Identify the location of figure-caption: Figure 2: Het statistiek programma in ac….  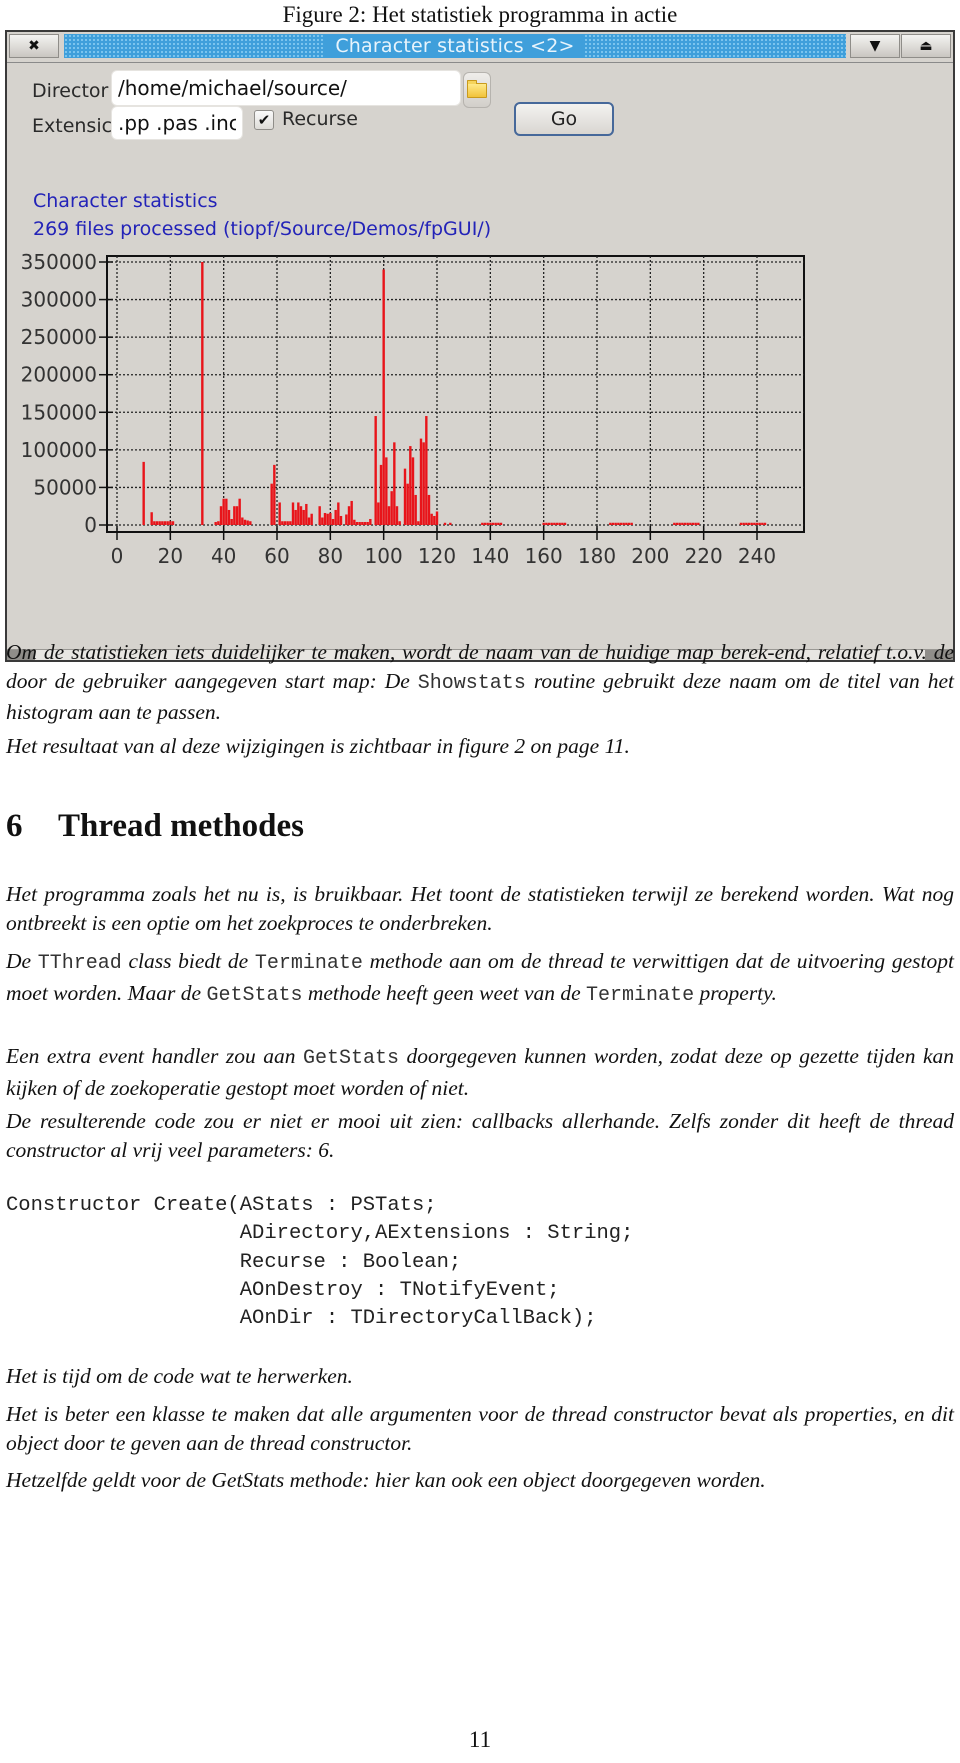
(480, 14).